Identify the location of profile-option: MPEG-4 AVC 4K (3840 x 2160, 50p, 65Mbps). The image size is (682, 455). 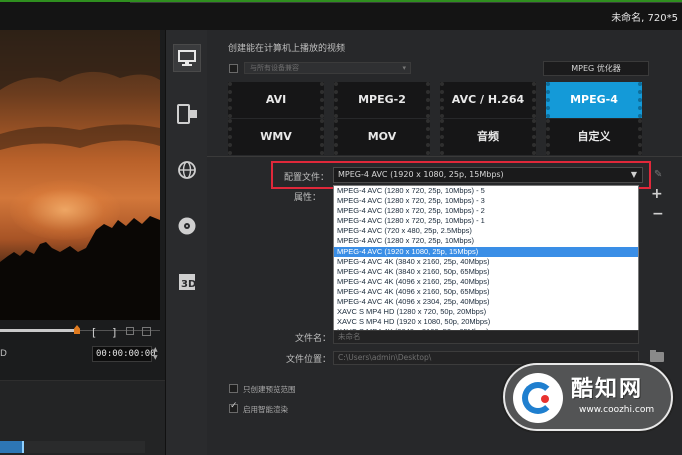
(486, 272).